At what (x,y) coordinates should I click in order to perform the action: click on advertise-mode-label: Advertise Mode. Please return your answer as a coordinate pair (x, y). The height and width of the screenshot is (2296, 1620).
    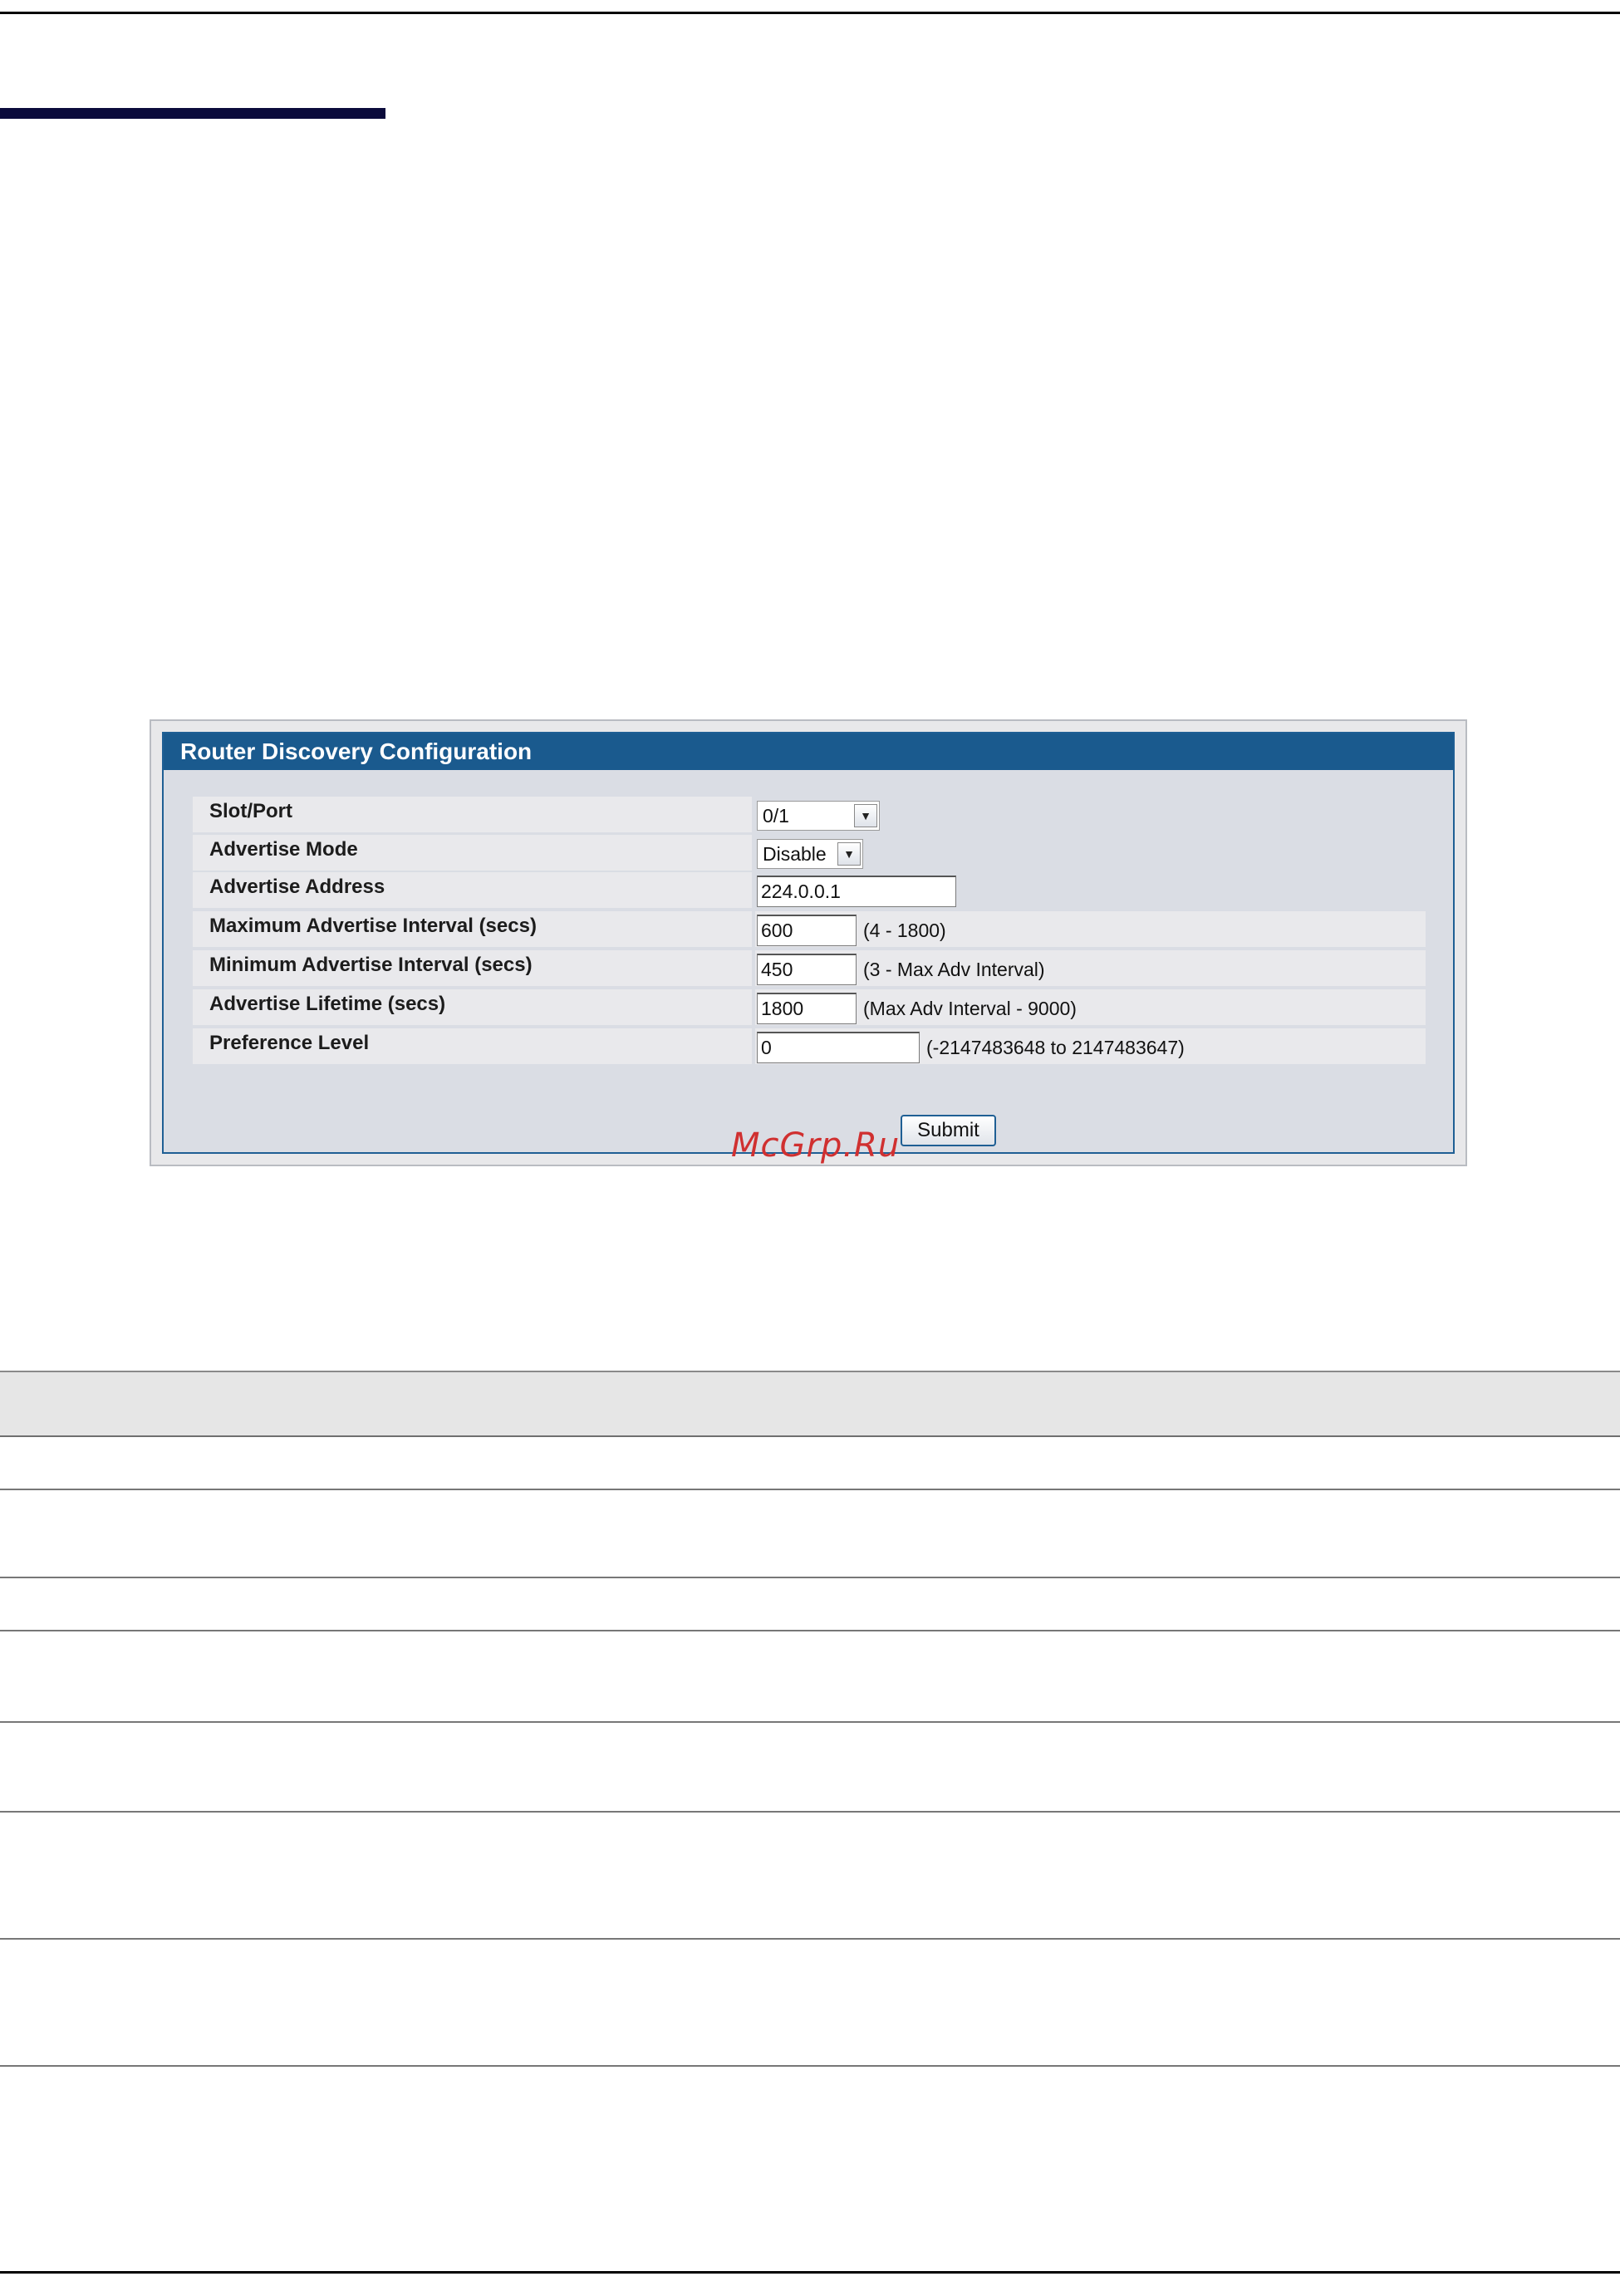
    Looking at the image, I should click on (472, 853).